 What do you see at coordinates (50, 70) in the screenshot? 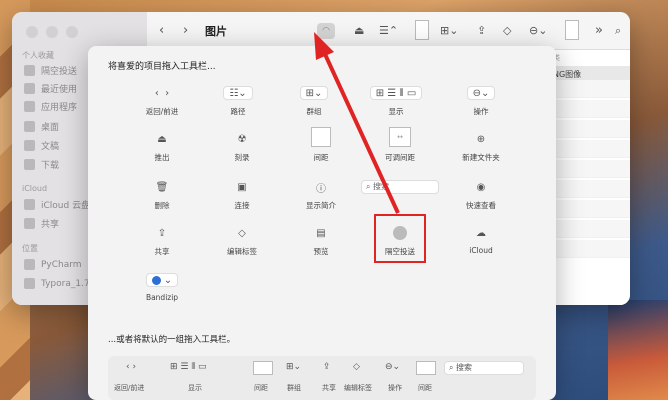
I see `sidebar-item-airdrop: 隔空投送` at bounding box center [50, 70].